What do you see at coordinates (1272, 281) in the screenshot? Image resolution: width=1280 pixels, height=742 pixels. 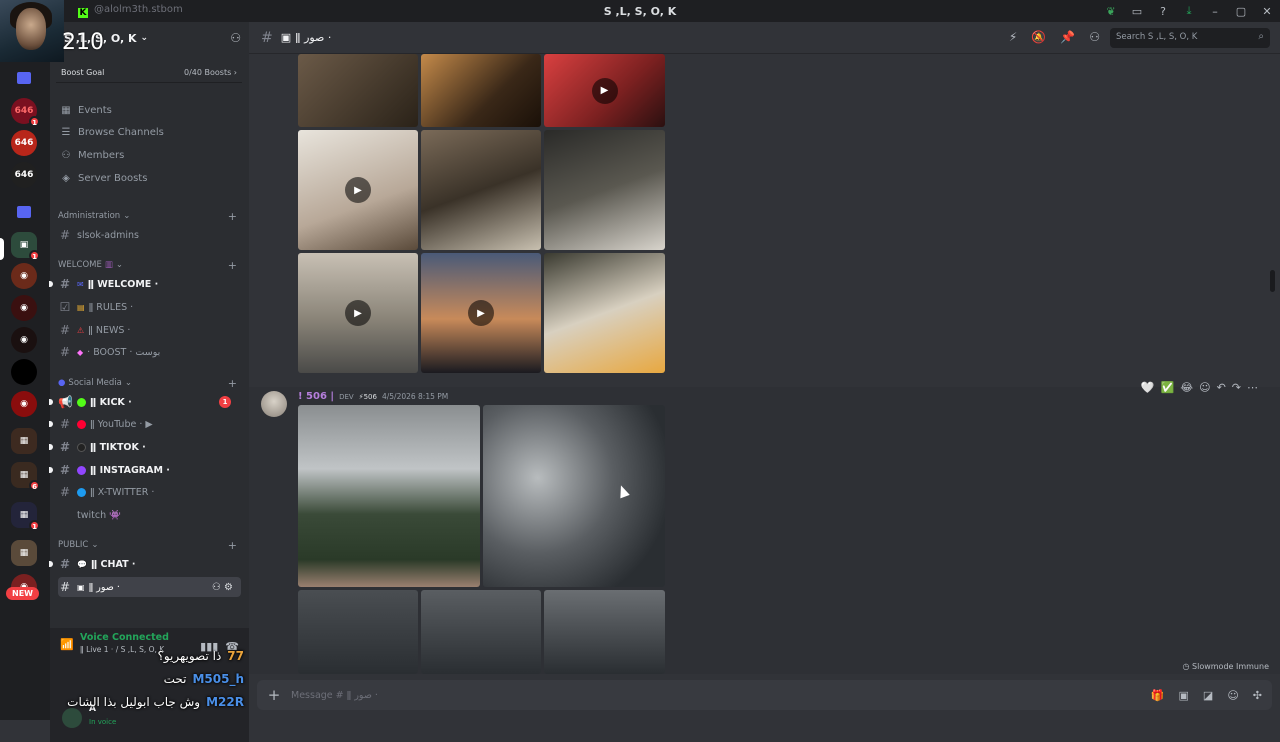 I see `scrollbar-thumb` at bounding box center [1272, 281].